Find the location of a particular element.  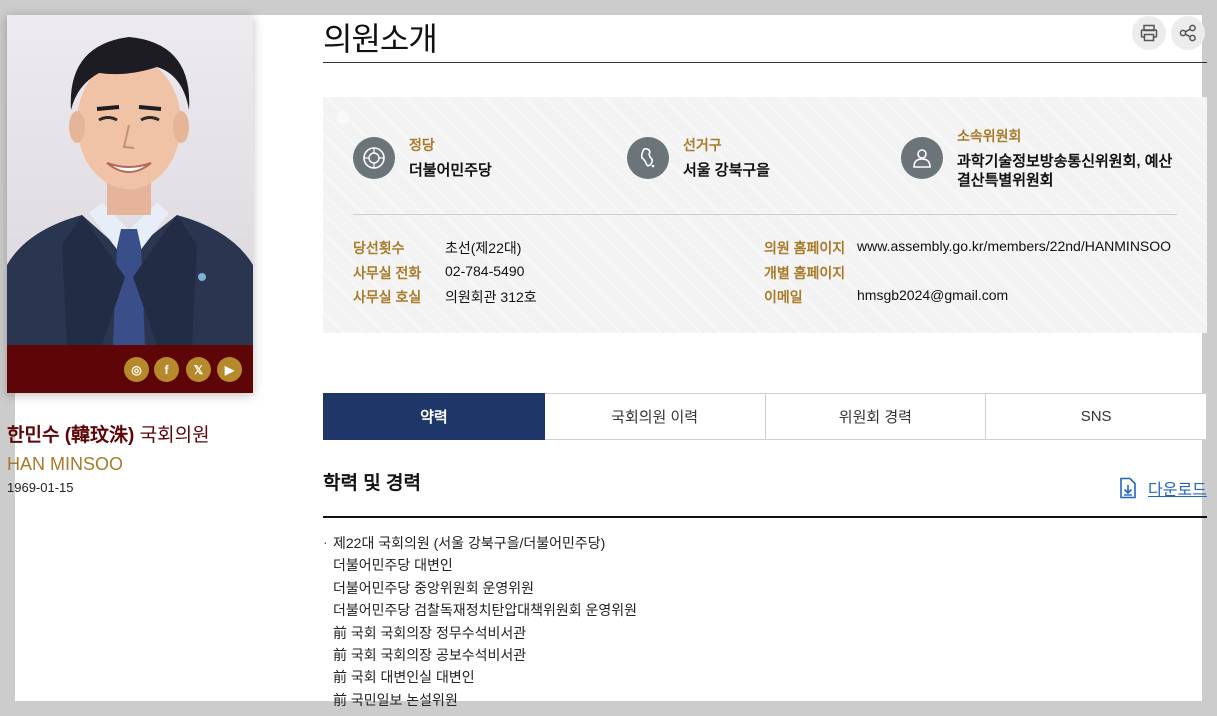

homepage-label: 의원 홈페이지 is located at coordinates (805, 248).